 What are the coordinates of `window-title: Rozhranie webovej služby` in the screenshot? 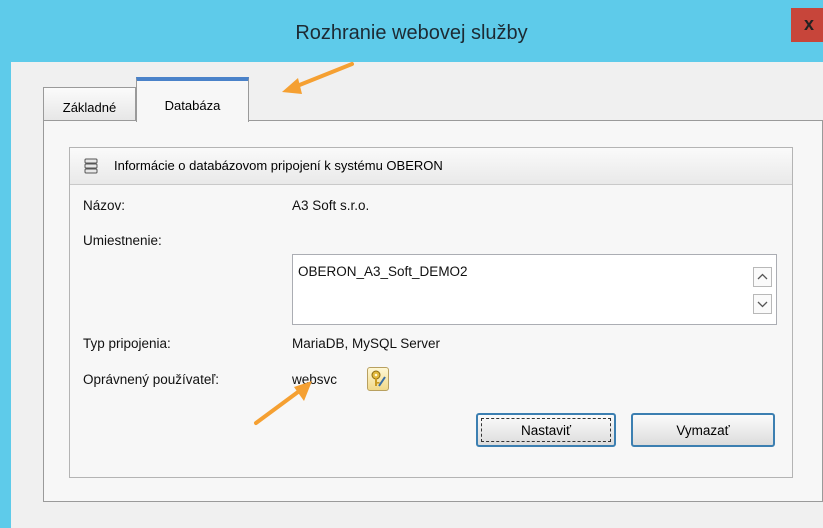 It's located at (411, 33).